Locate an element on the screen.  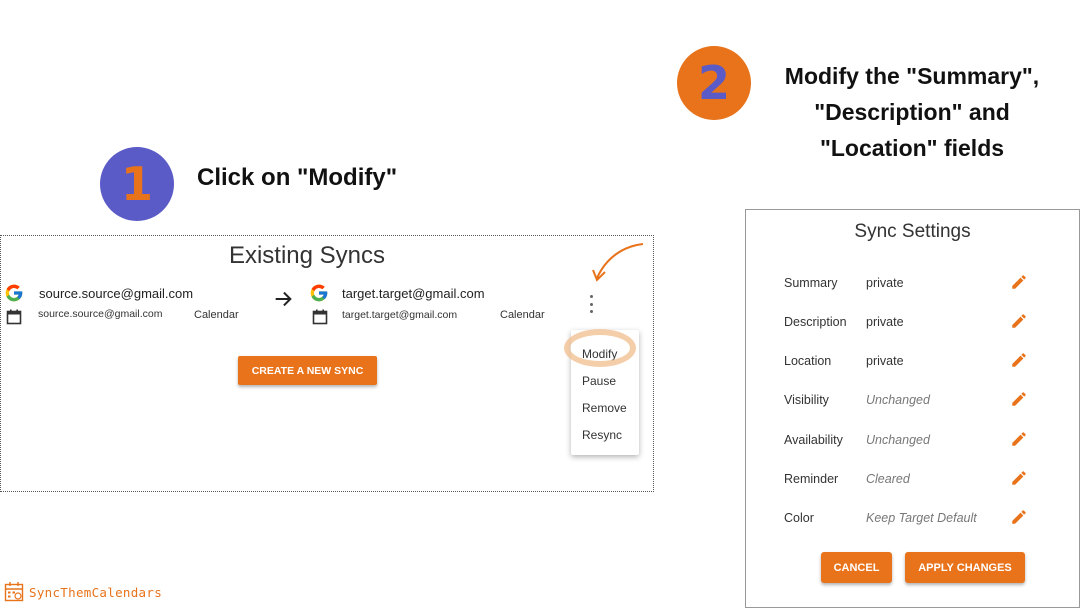
modify-highlight-circle is located at coordinates (600, 348).